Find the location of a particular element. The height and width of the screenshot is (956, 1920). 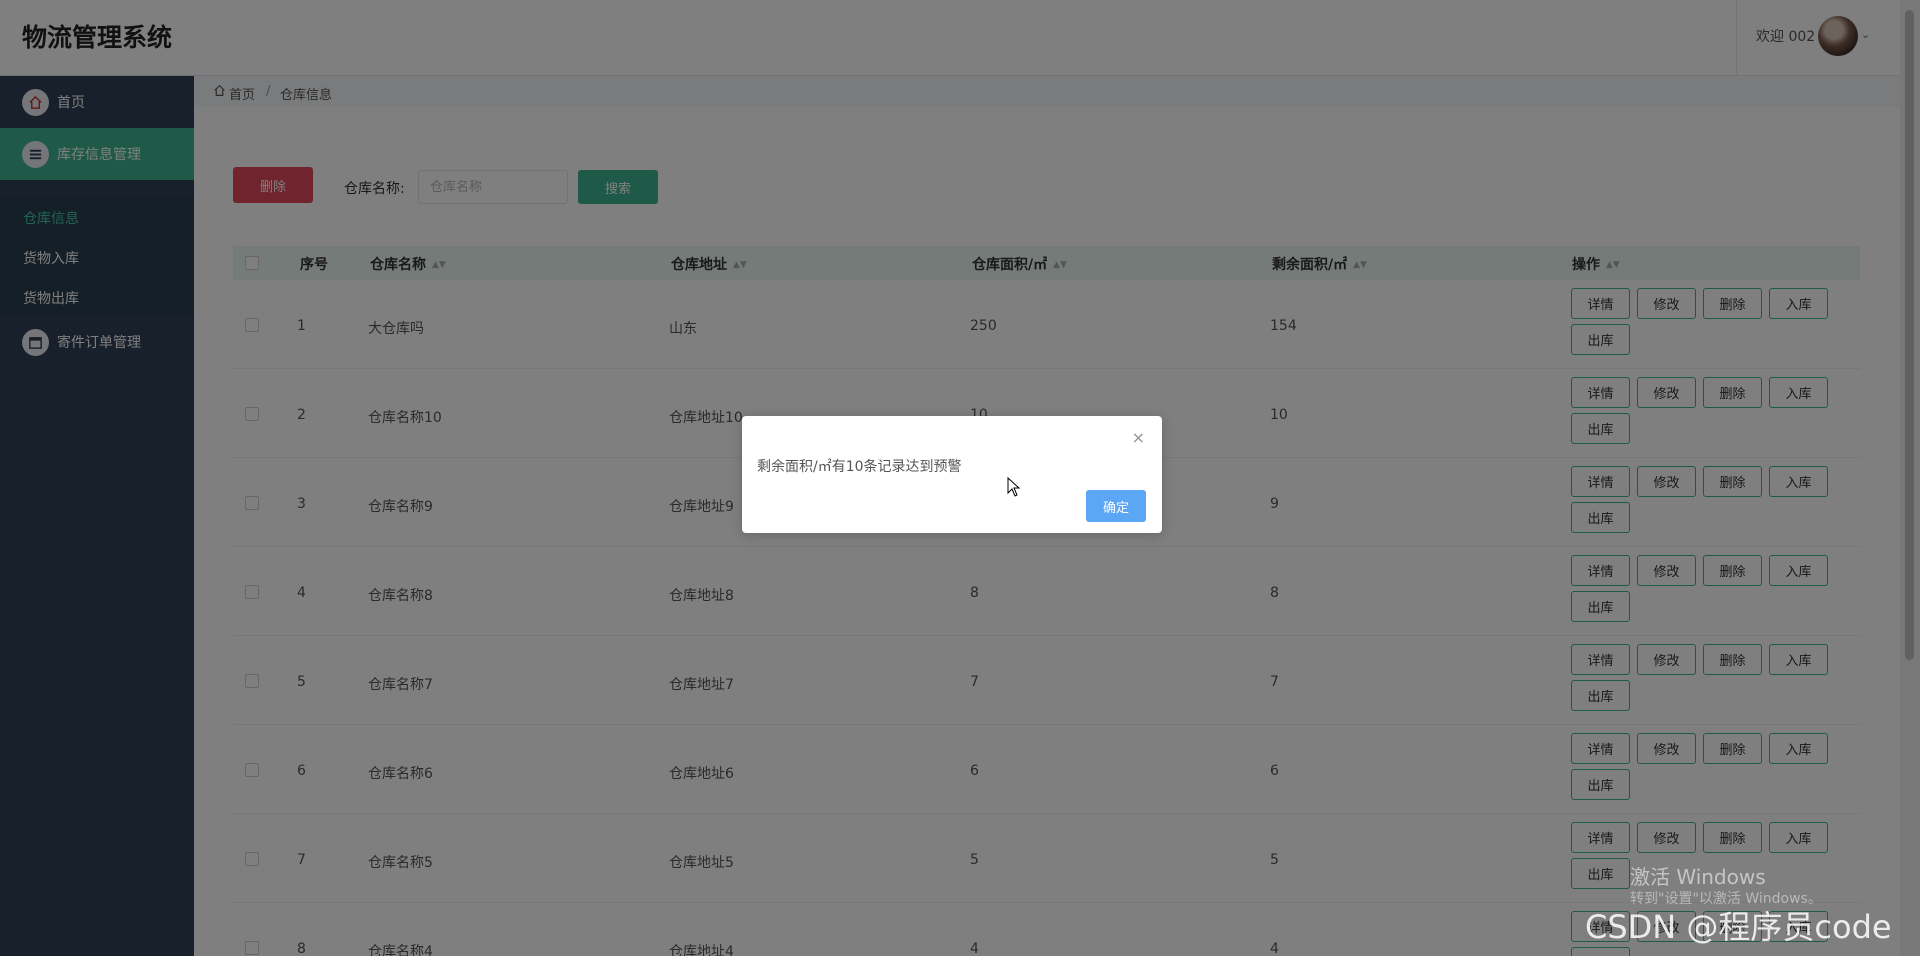

confirm-button: 确定 is located at coordinates (1116, 506).